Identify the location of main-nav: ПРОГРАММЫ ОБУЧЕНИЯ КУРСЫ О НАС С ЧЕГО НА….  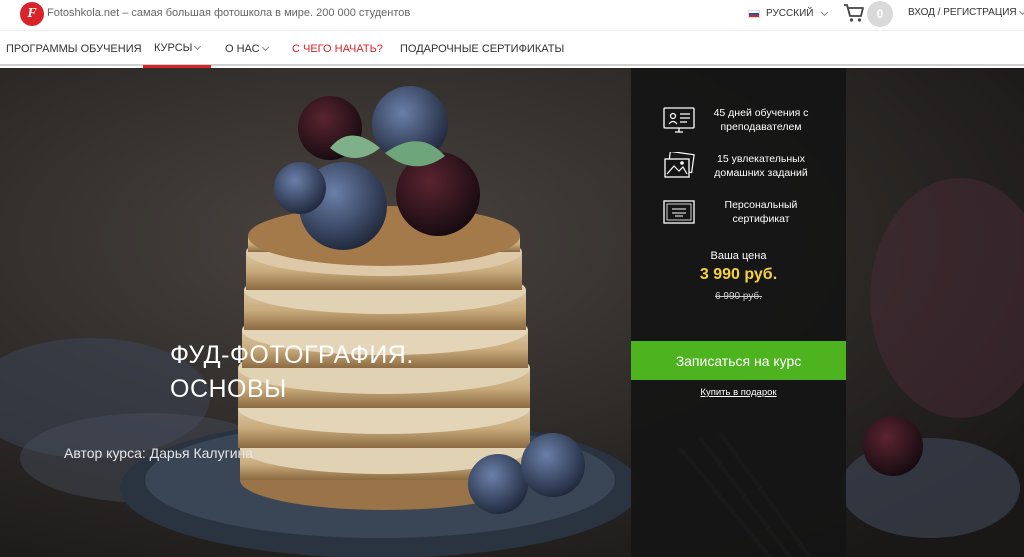
(512, 49).